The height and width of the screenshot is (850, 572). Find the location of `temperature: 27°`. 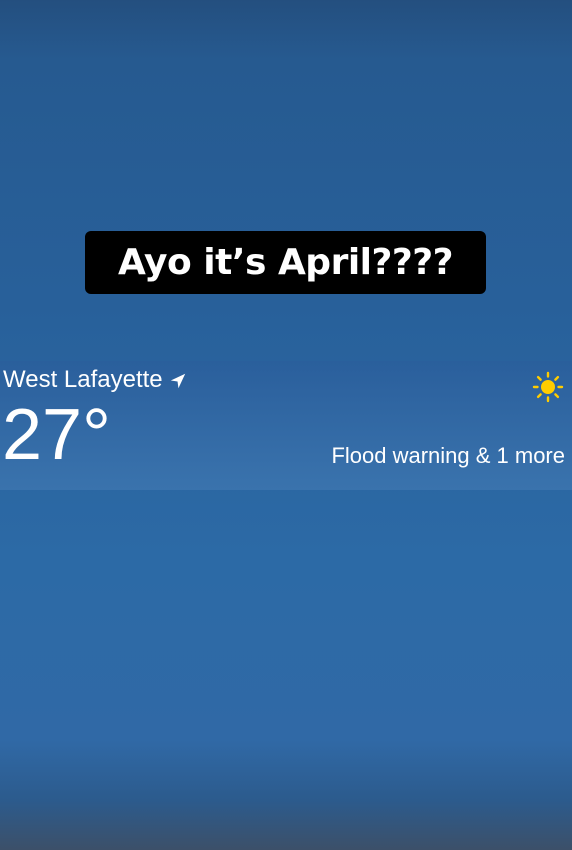

temperature: 27° is located at coordinates (56, 435).